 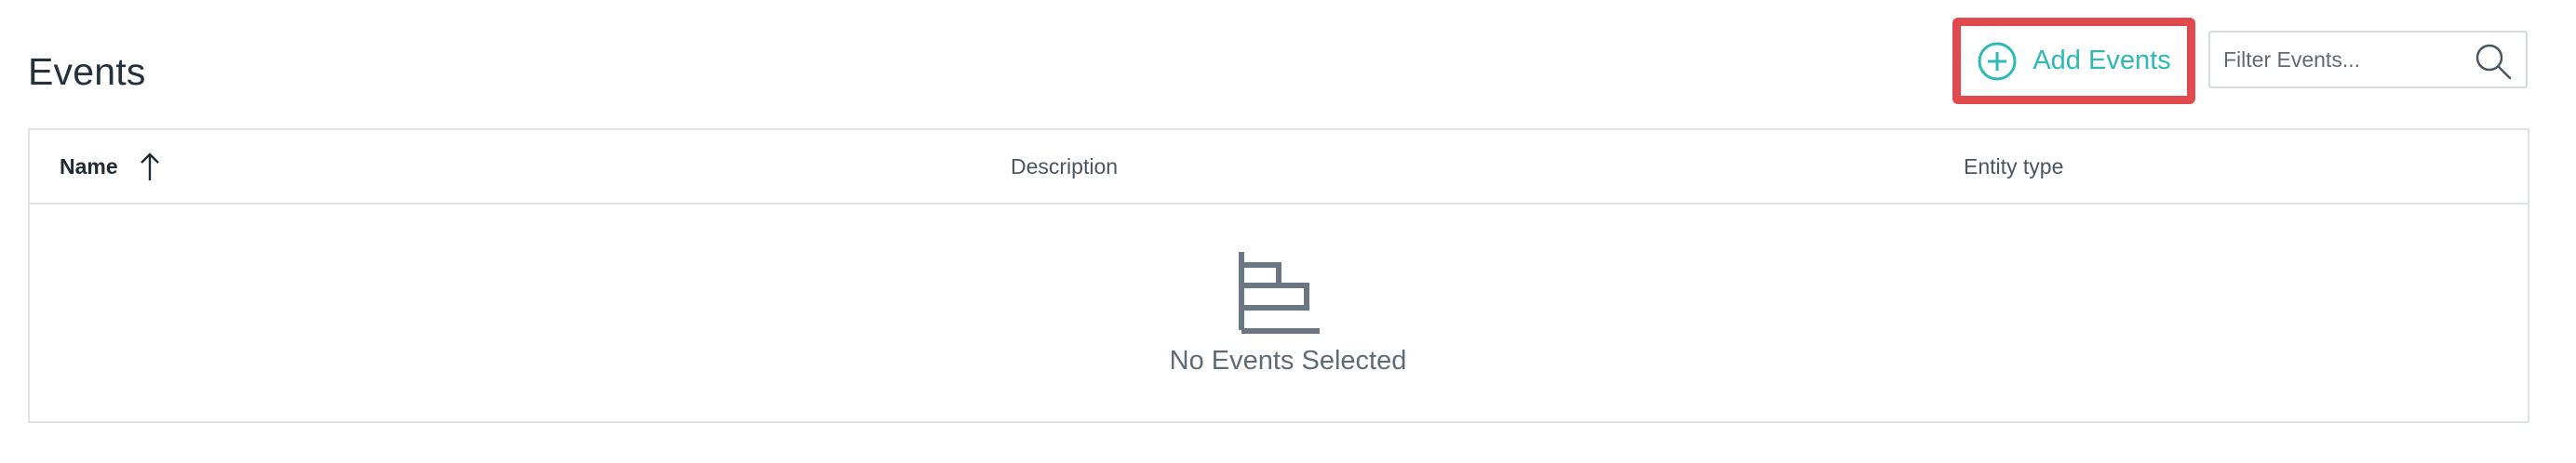 I want to click on column-header-name-label: Name, so click(x=89, y=166).